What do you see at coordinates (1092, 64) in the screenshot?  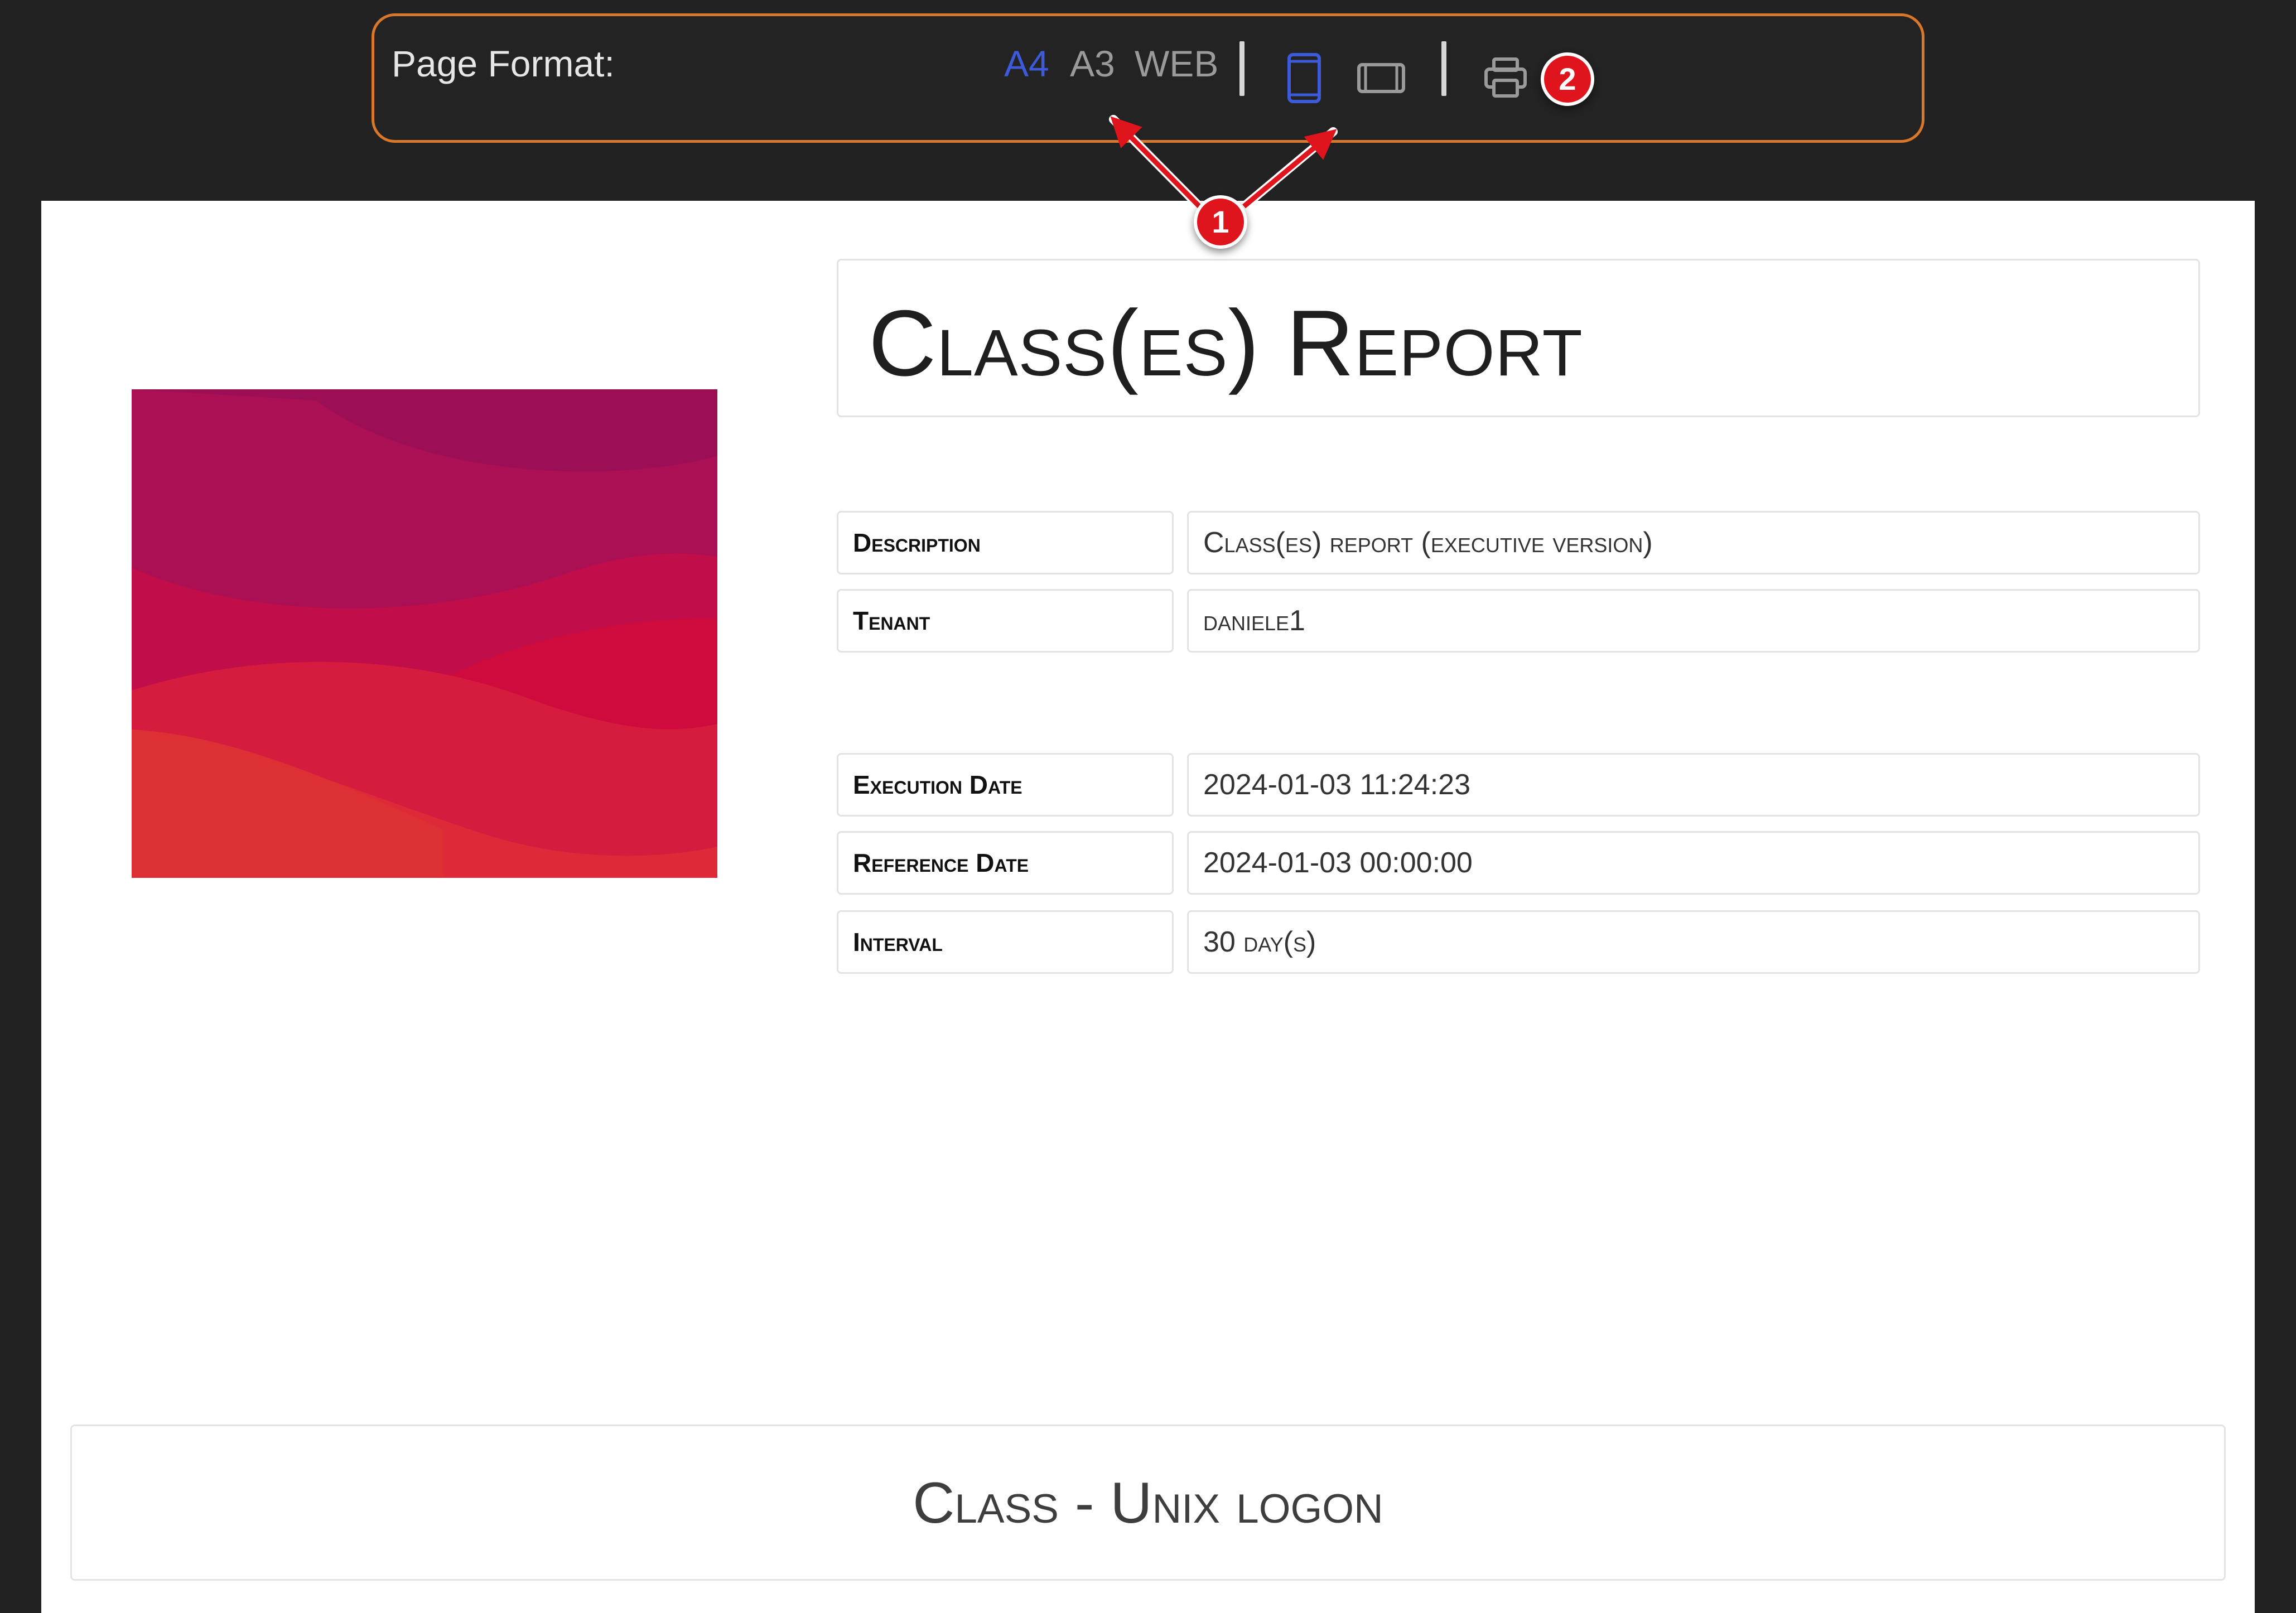 I see `format-a3-button: A3` at bounding box center [1092, 64].